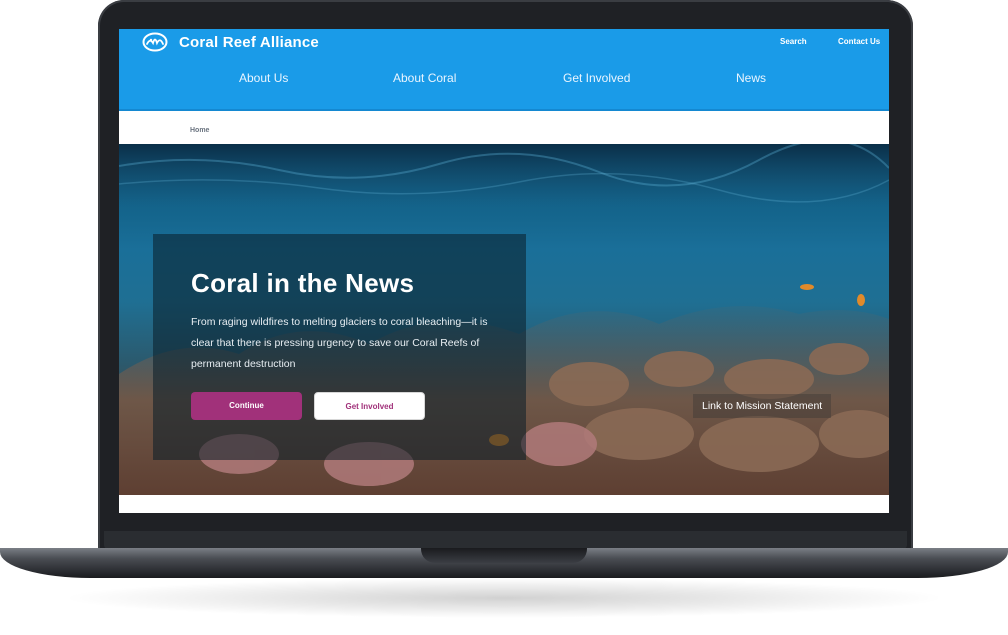 This screenshot has width=1008, height=635. What do you see at coordinates (504, 598) in the screenshot?
I see `laptop-shadow` at bounding box center [504, 598].